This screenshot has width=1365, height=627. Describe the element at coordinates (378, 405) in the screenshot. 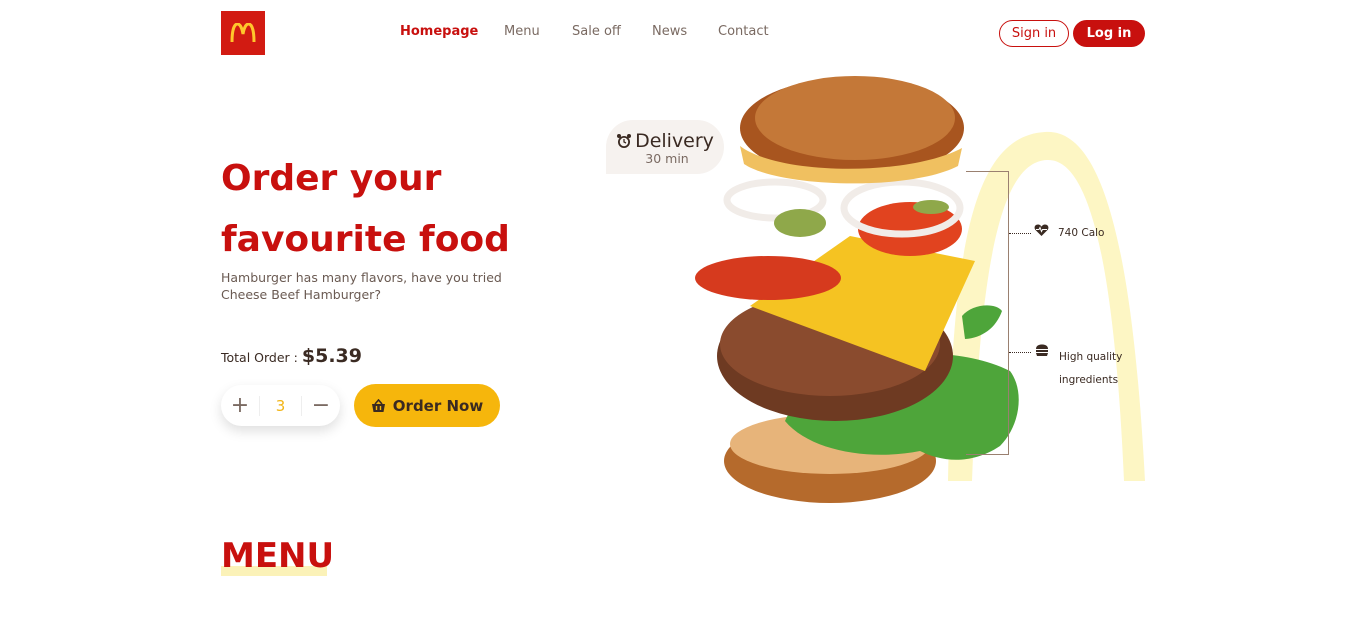

I see `basket-icon` at that location.